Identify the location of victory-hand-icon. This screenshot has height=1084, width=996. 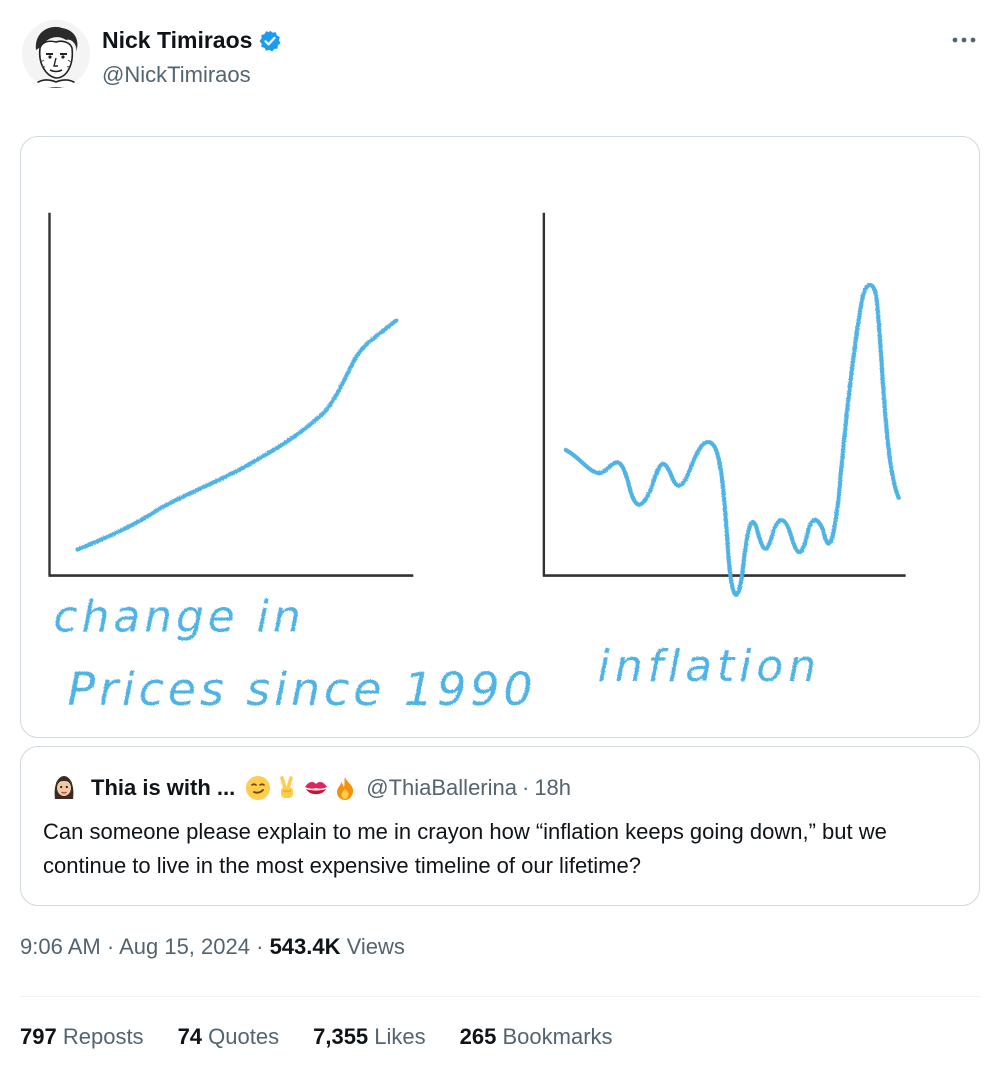
(287, 787).